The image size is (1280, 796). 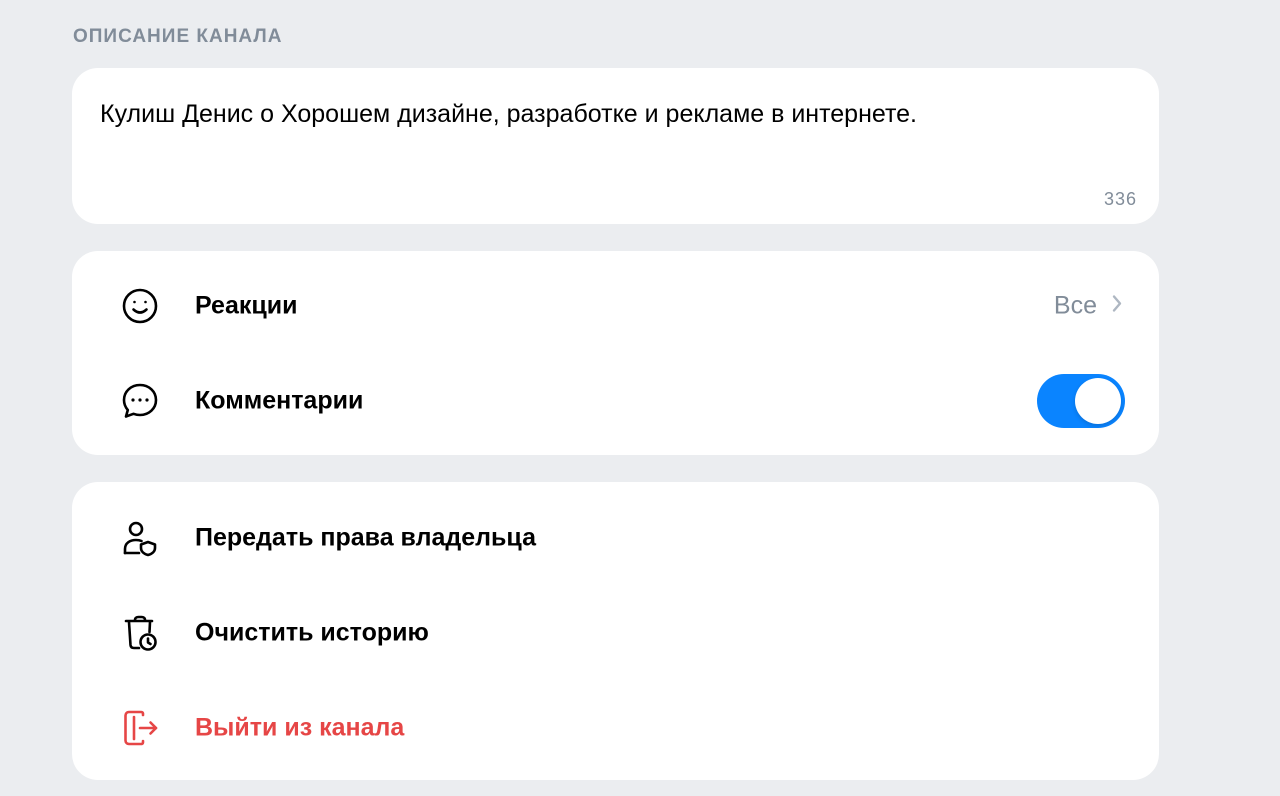 I want to click on section-header-description: ОПИСАНИЕ КАНАЛА, so click(x=178, y=36).